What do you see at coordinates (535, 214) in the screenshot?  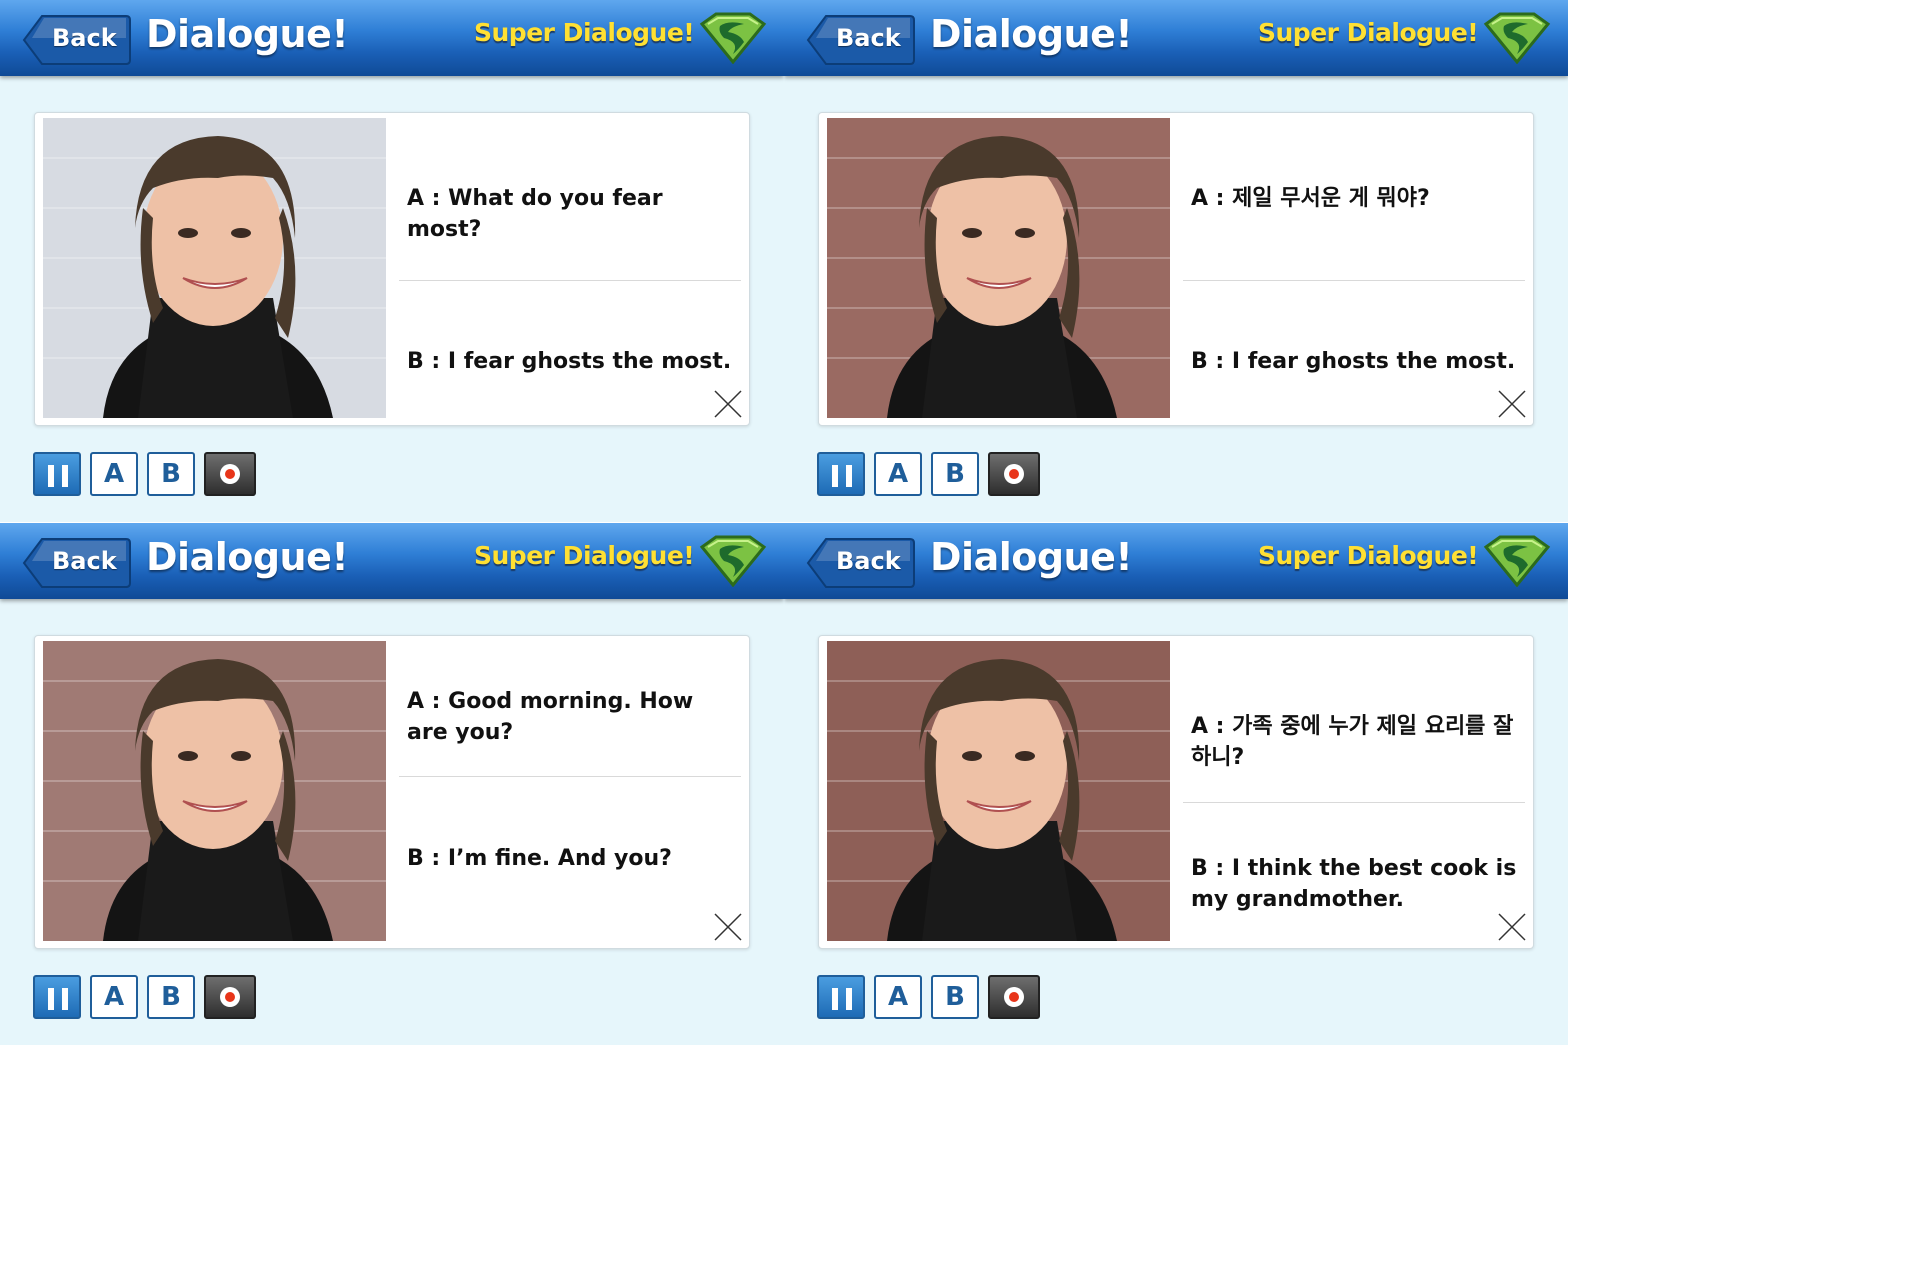 I see `speaker-a-line: A : What do you fear most?` at bounding box center [535, 214].